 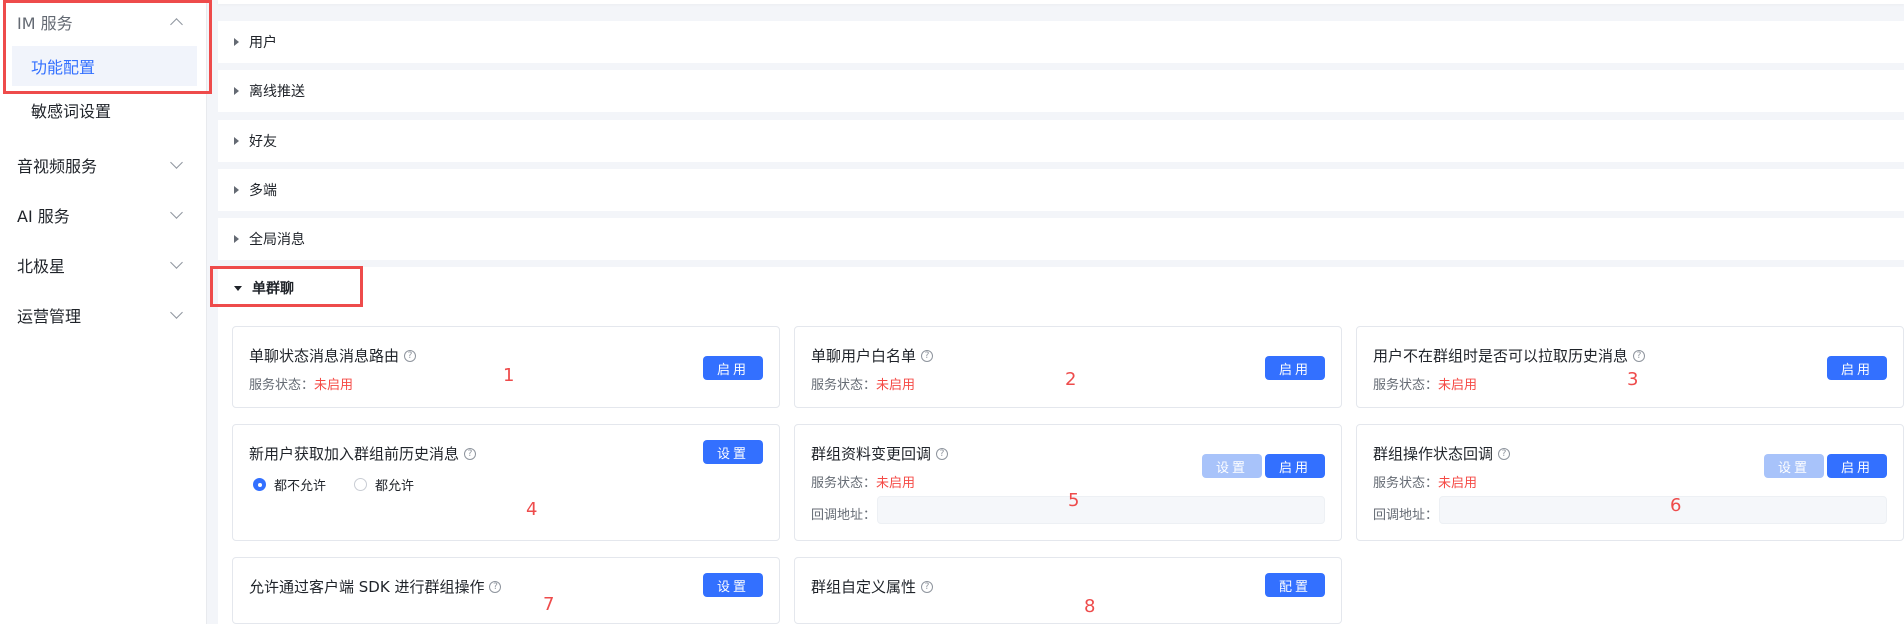 What do you see at coordinates (1406, 515) in the screenshot?
I see `callback-url-label: 回调地址：` at bounding box center [1406, 515].